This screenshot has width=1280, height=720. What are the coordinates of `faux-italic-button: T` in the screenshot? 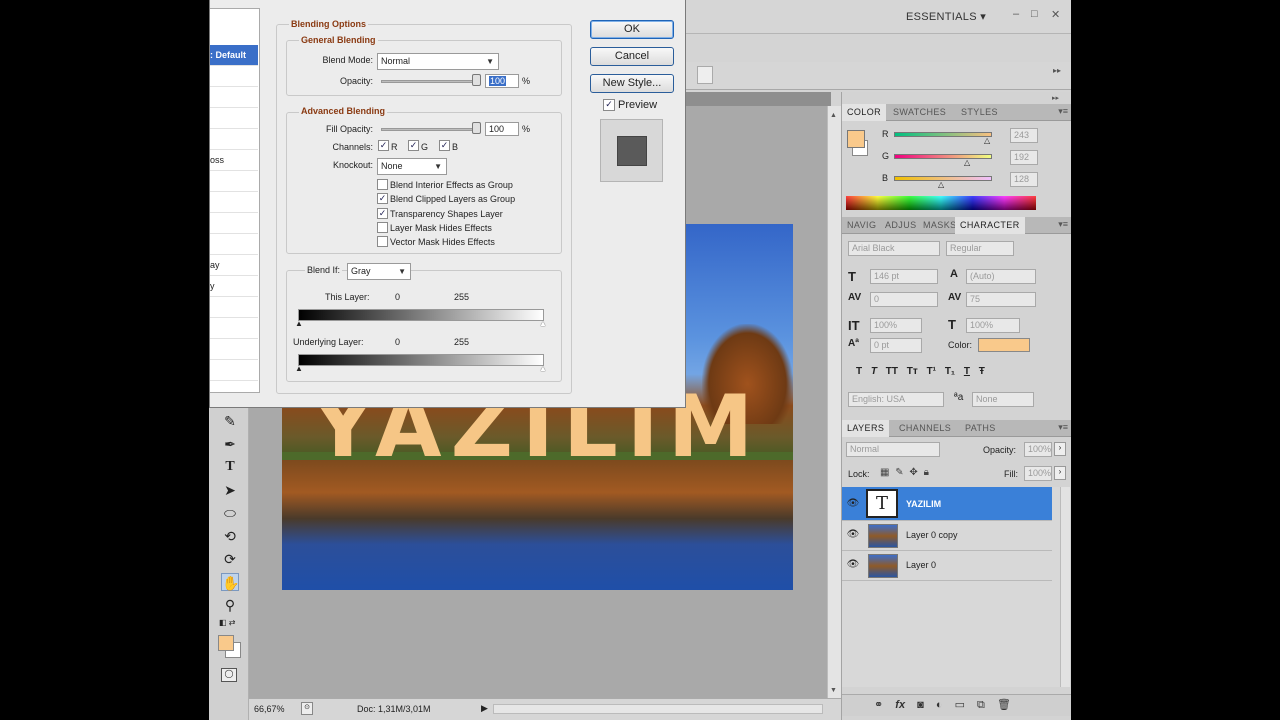 It's located at (874, 371).